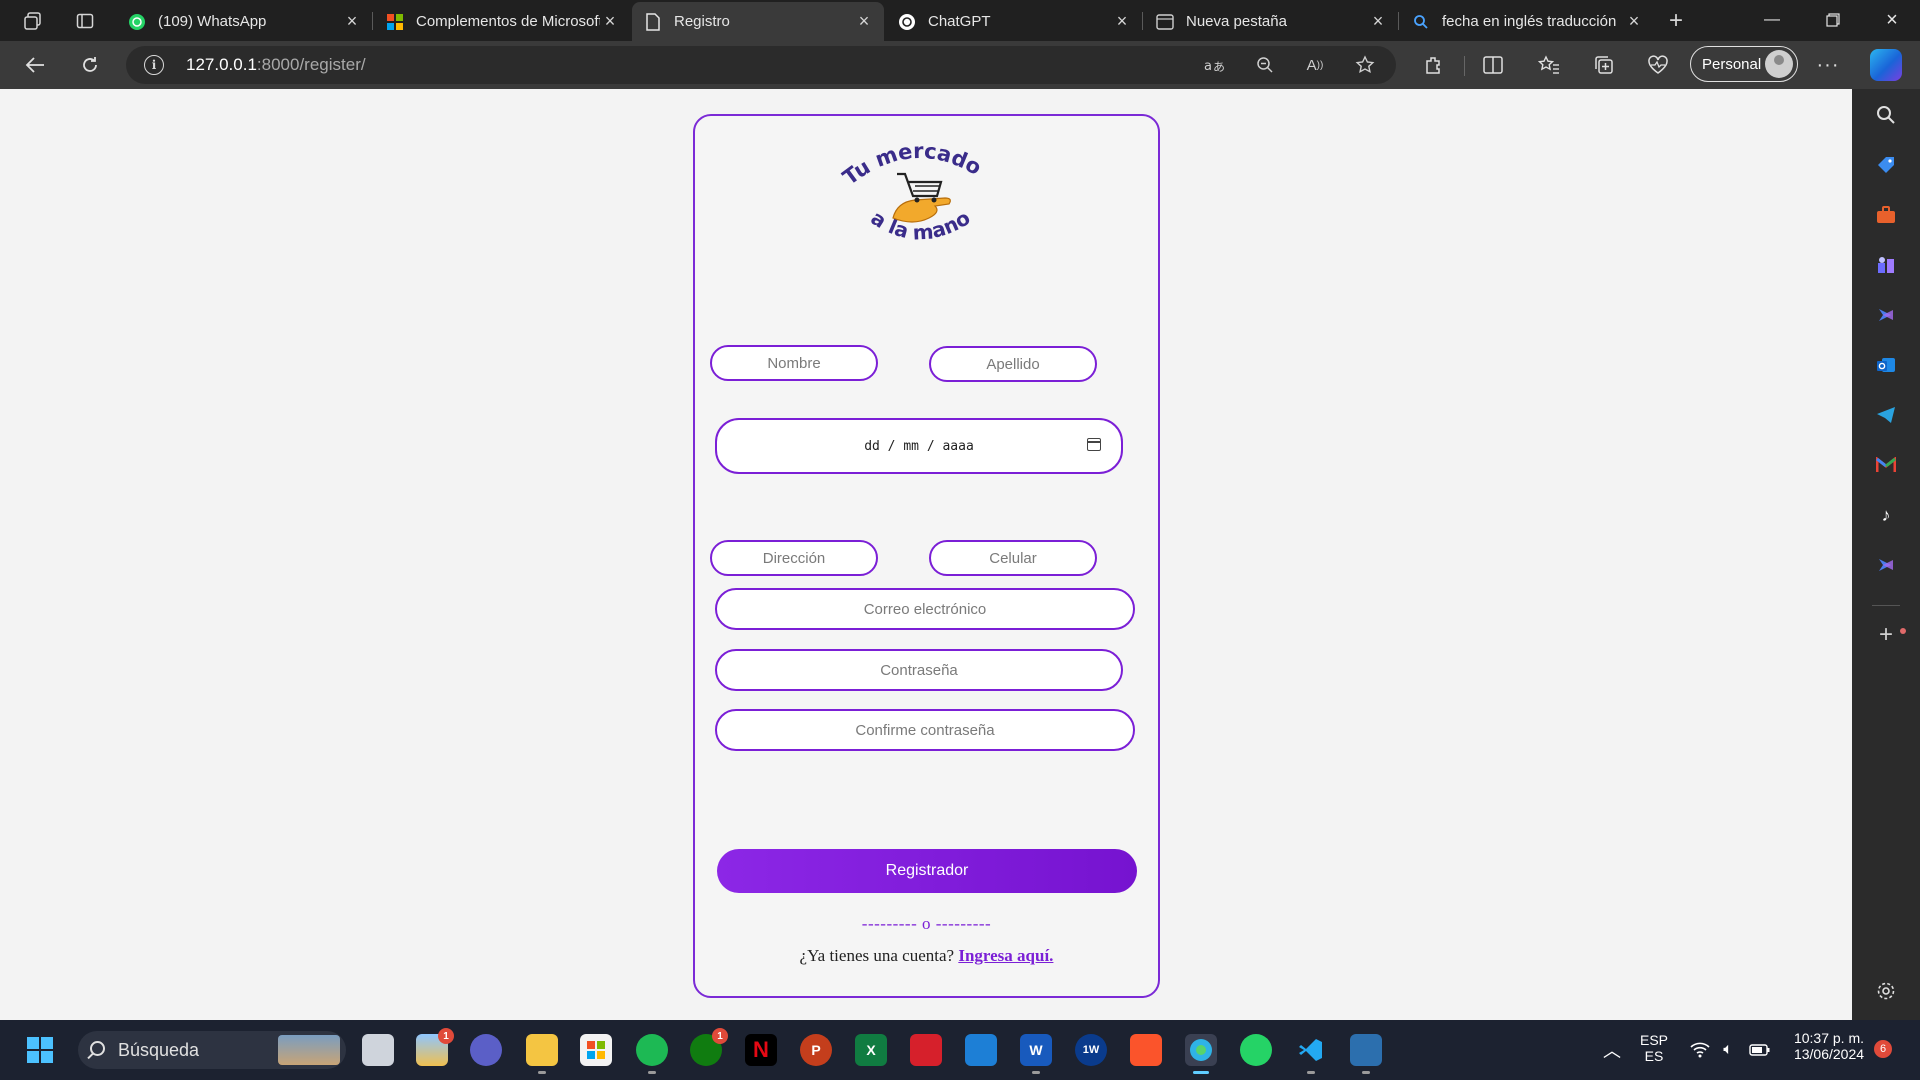 The image size is (1920, 1080). I want to click on collections-icon, so click(1604, 65).